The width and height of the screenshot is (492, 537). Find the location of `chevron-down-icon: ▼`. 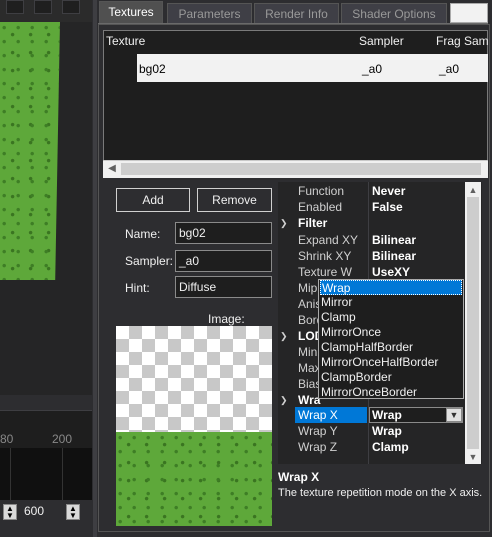

chevron-down-icon: ▼ is located at coordinates (454, 415).